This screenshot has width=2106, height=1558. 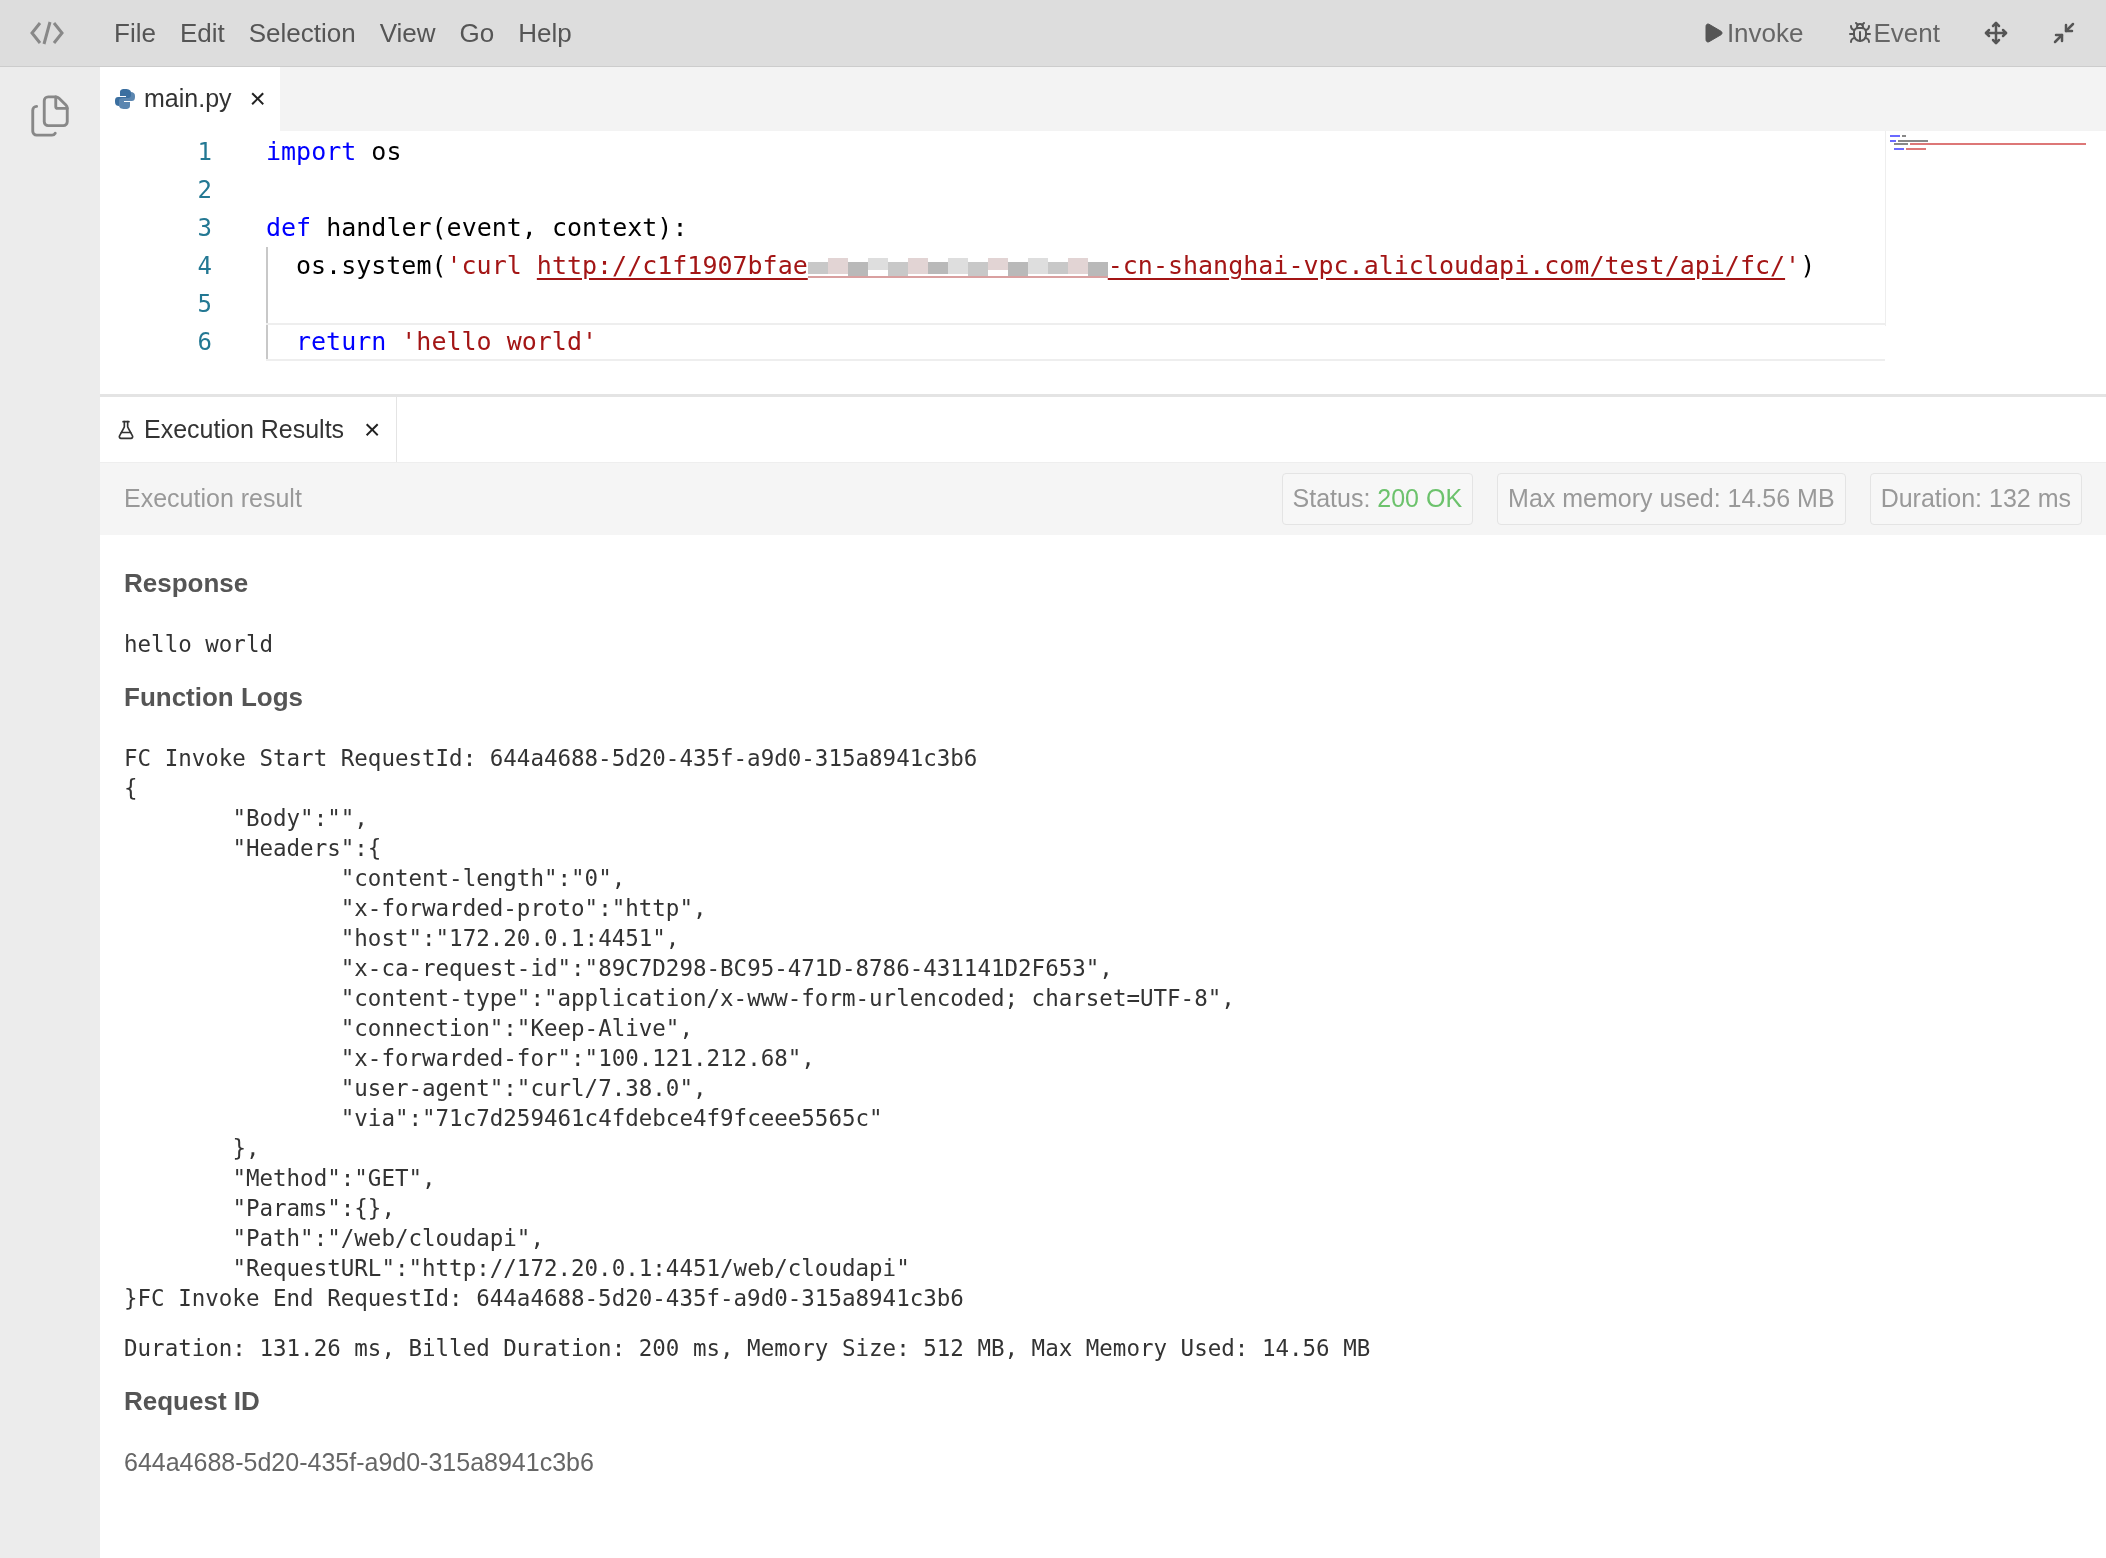 I want to click on code-text: ), so click(x=1808, y=266).